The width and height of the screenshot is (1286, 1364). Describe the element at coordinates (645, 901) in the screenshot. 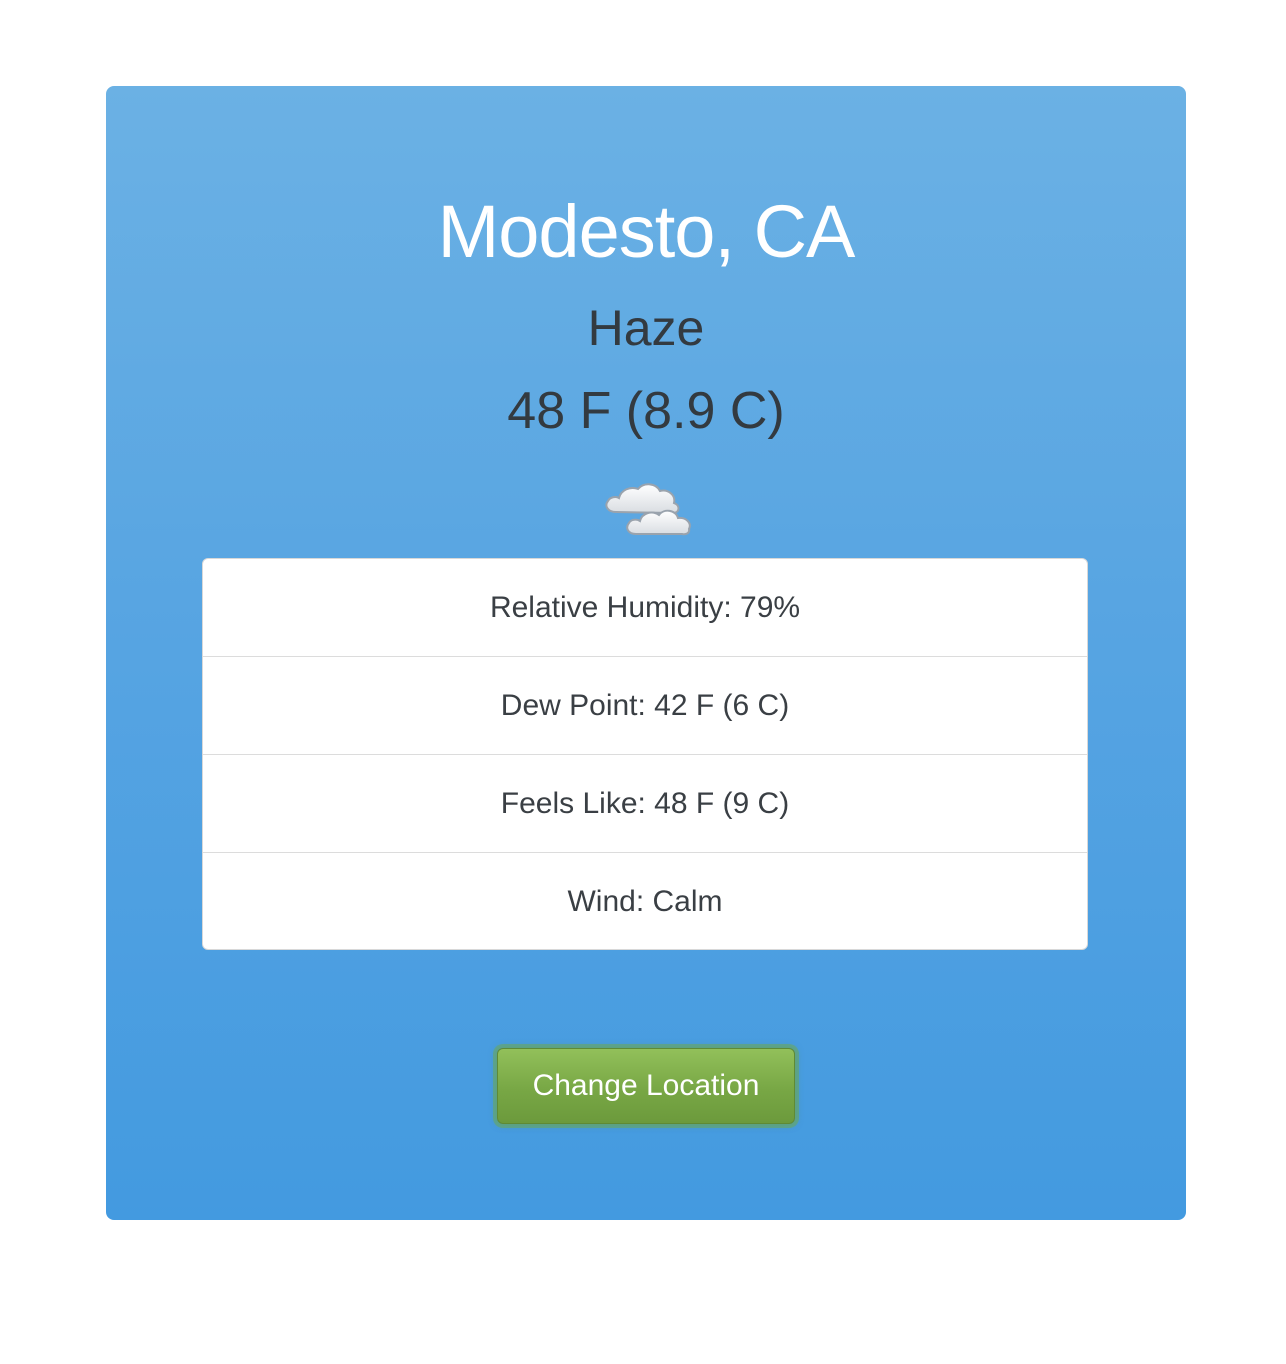

I see `wind-row: Wind: Calm` at that location.